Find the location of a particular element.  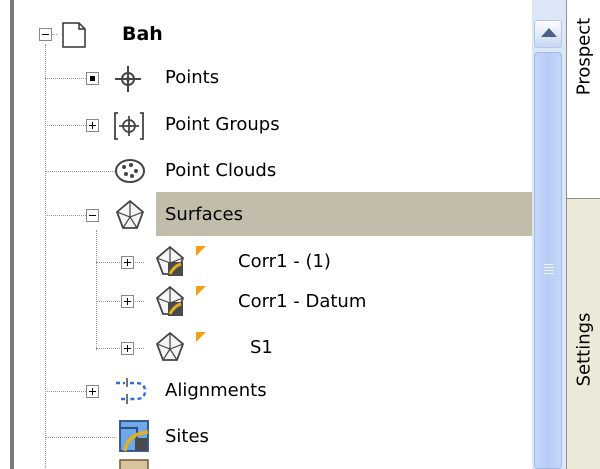

tree-item-points: Points is located at coordinates (192, 78).